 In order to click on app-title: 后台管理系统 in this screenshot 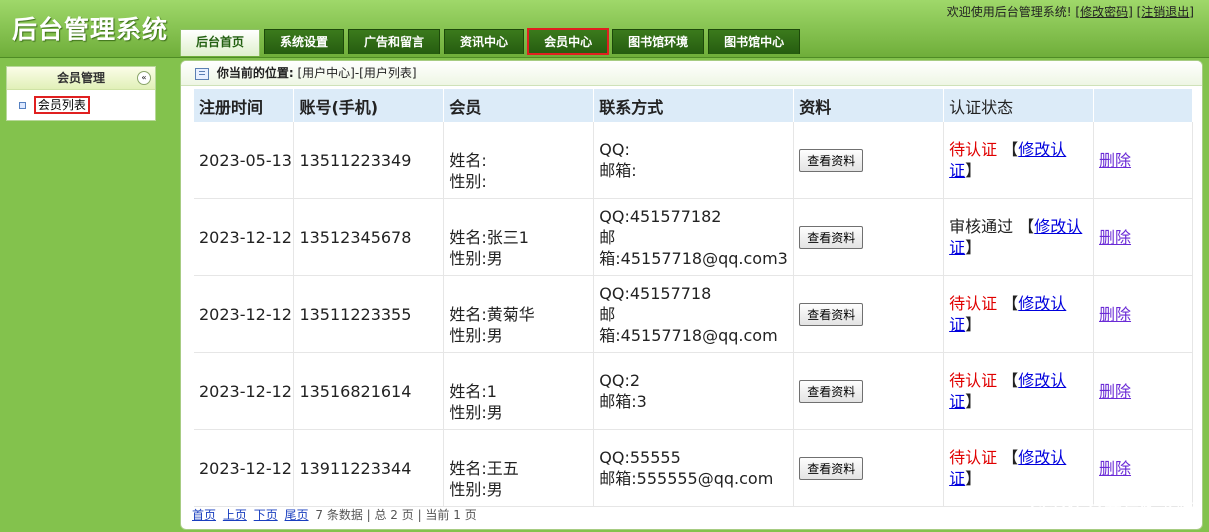, I will do `click(90, 29)`.